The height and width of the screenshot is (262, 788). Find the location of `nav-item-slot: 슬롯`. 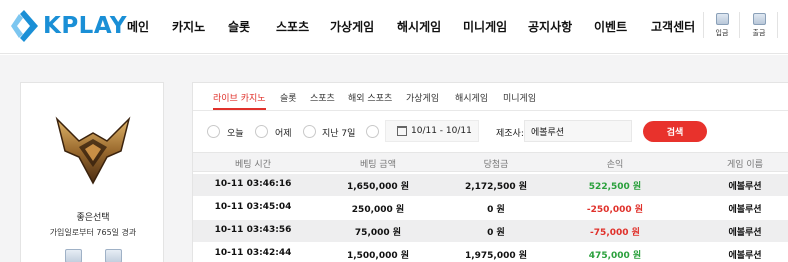

nav-item-slot: 슬롯 is located at coordinates (239, 26).